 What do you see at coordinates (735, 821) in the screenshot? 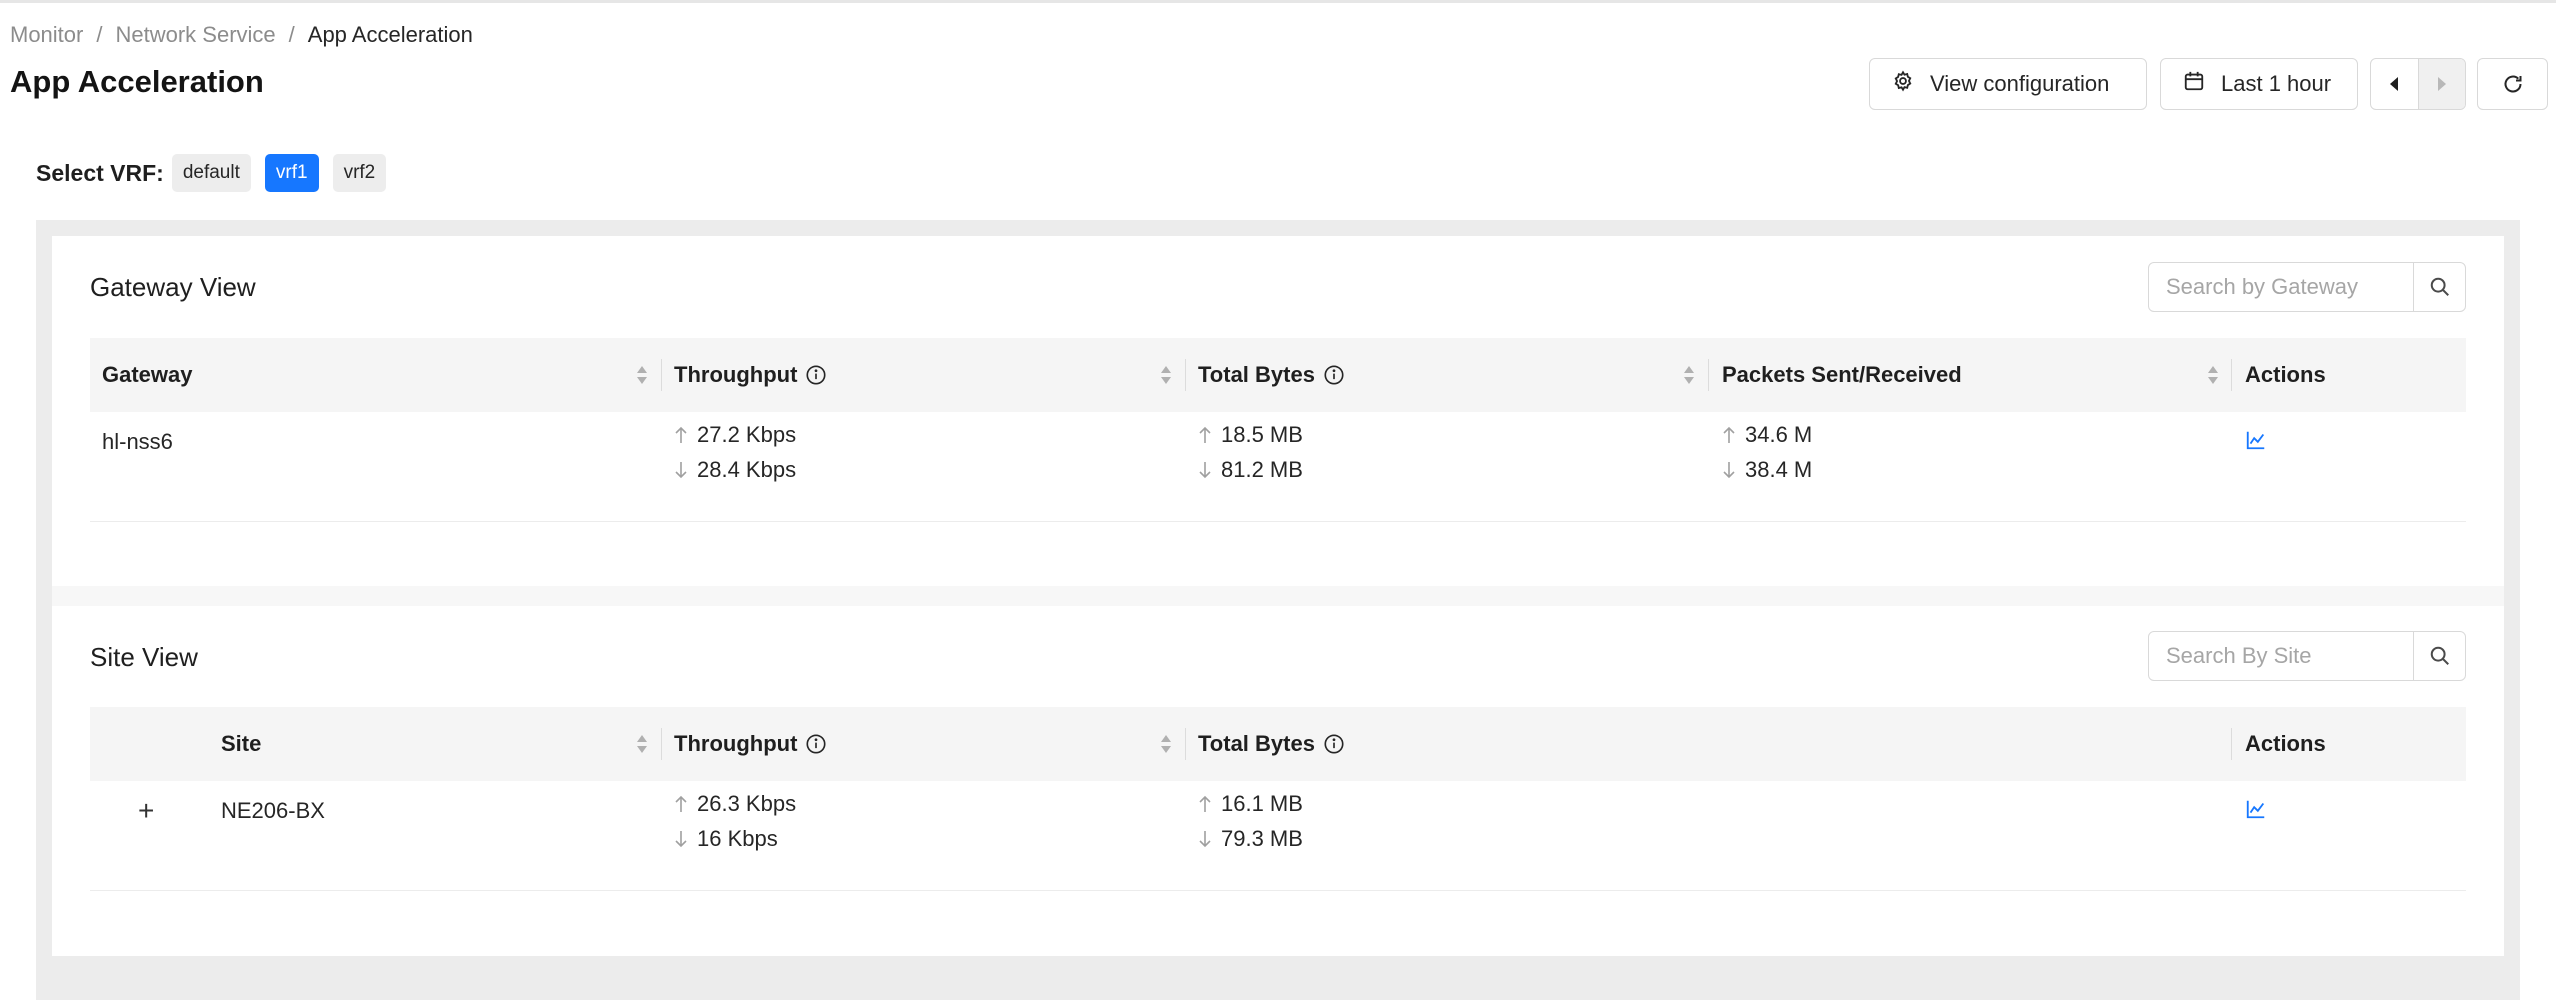
I see `throughput-cell: 26.3 Kbps 16 Kbps` at bounding box center [735, 821].